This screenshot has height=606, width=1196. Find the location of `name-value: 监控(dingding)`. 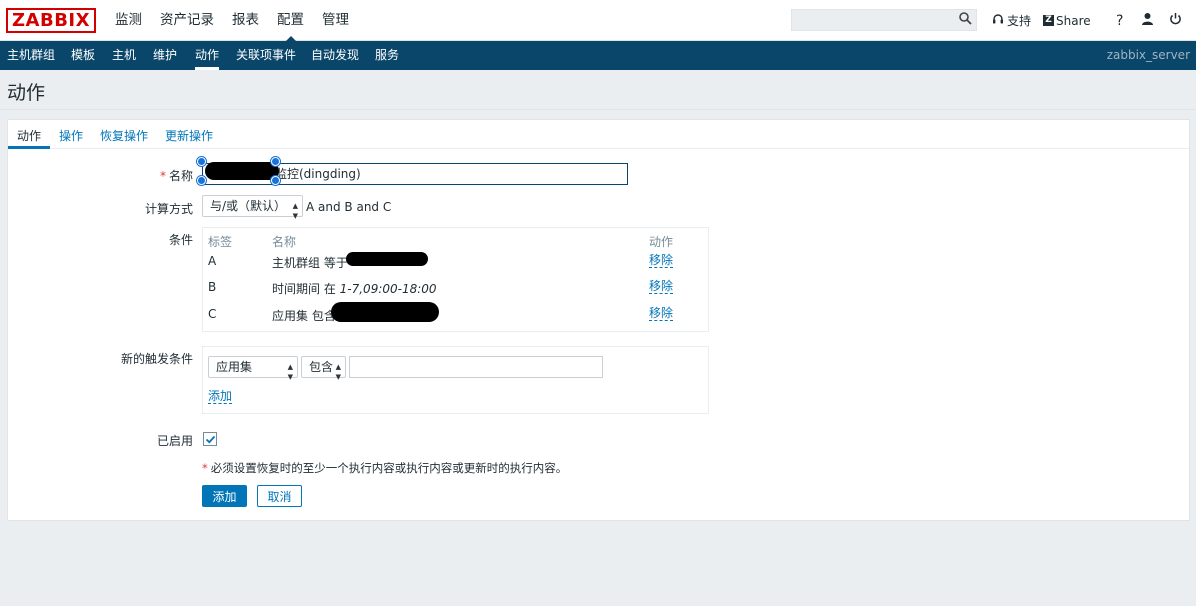

name-value: 监控(dingding) is located at coordinates (318, 174).